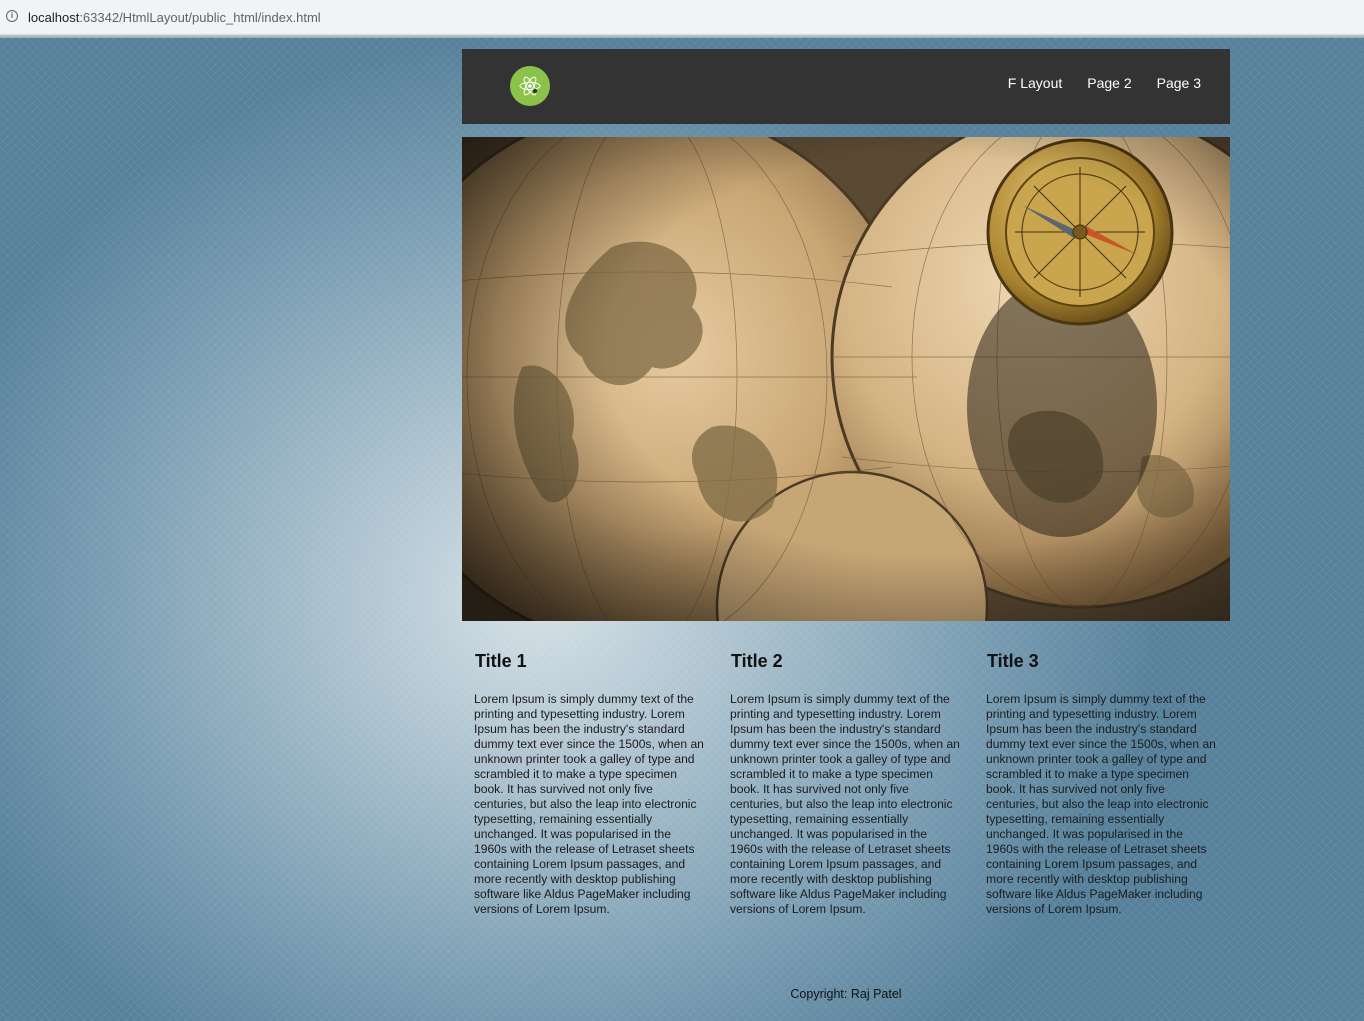  I want to click on column-title: Title 2, so click(757, 661).